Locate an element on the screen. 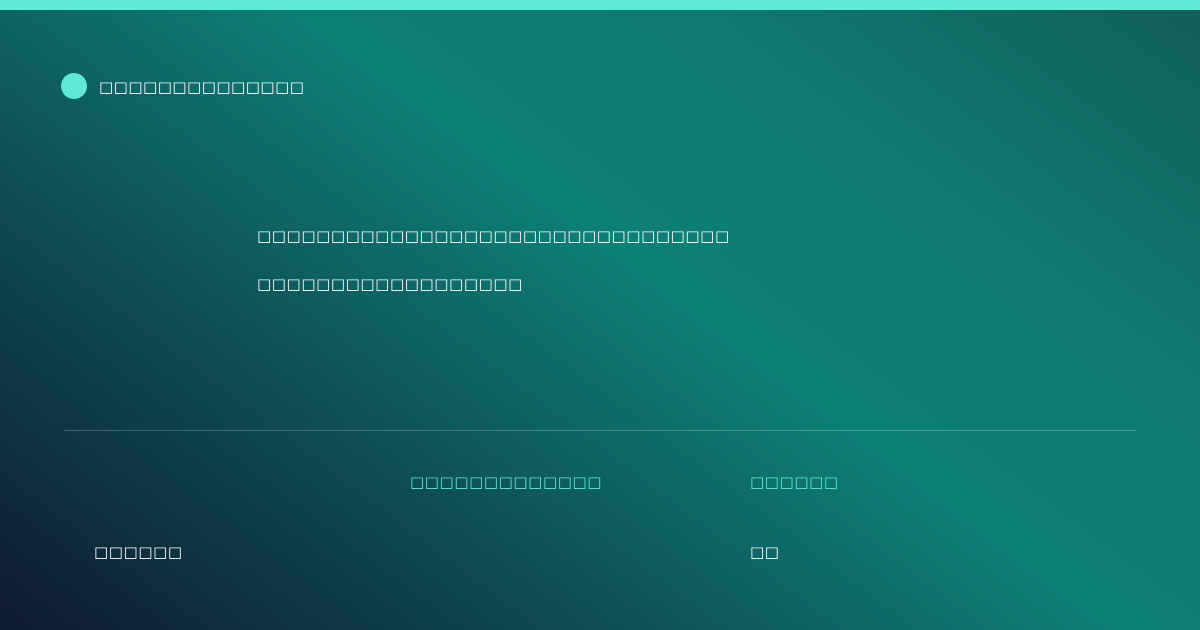  divider is located at coordinates (600, 430).